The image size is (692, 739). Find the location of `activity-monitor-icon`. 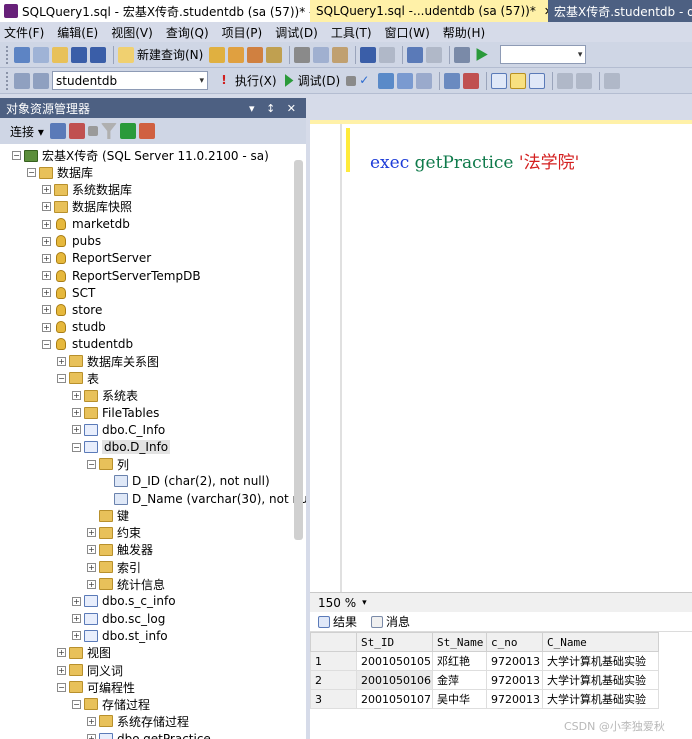

activity-monitor-icon is located at coordinates (146, 131).